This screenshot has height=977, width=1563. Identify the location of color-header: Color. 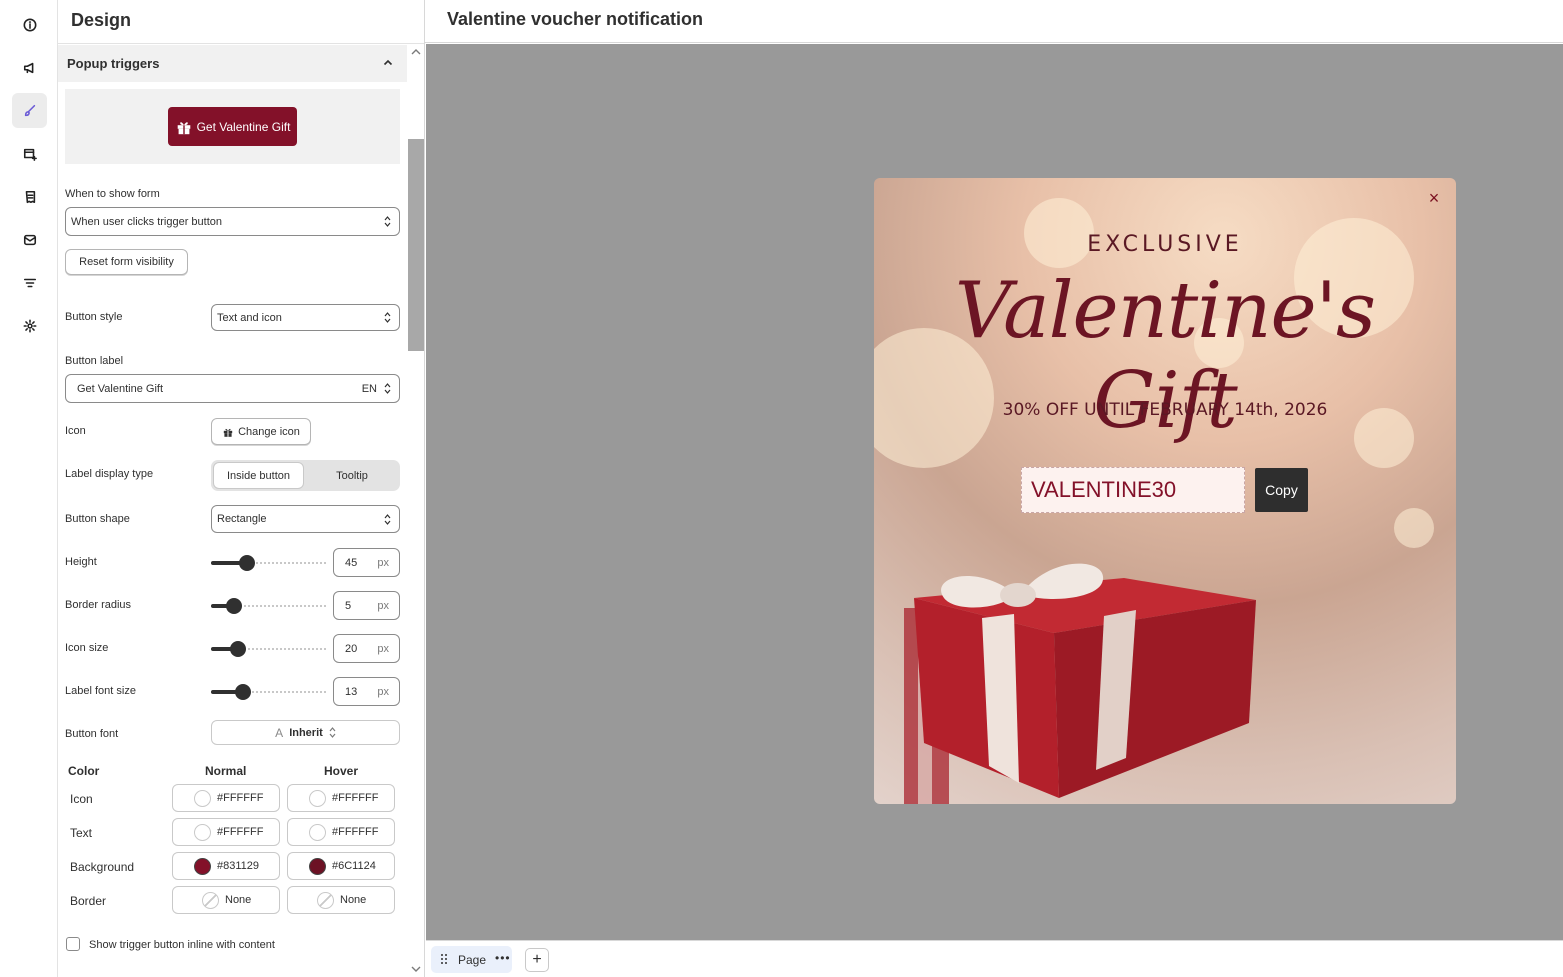
(84, 771).